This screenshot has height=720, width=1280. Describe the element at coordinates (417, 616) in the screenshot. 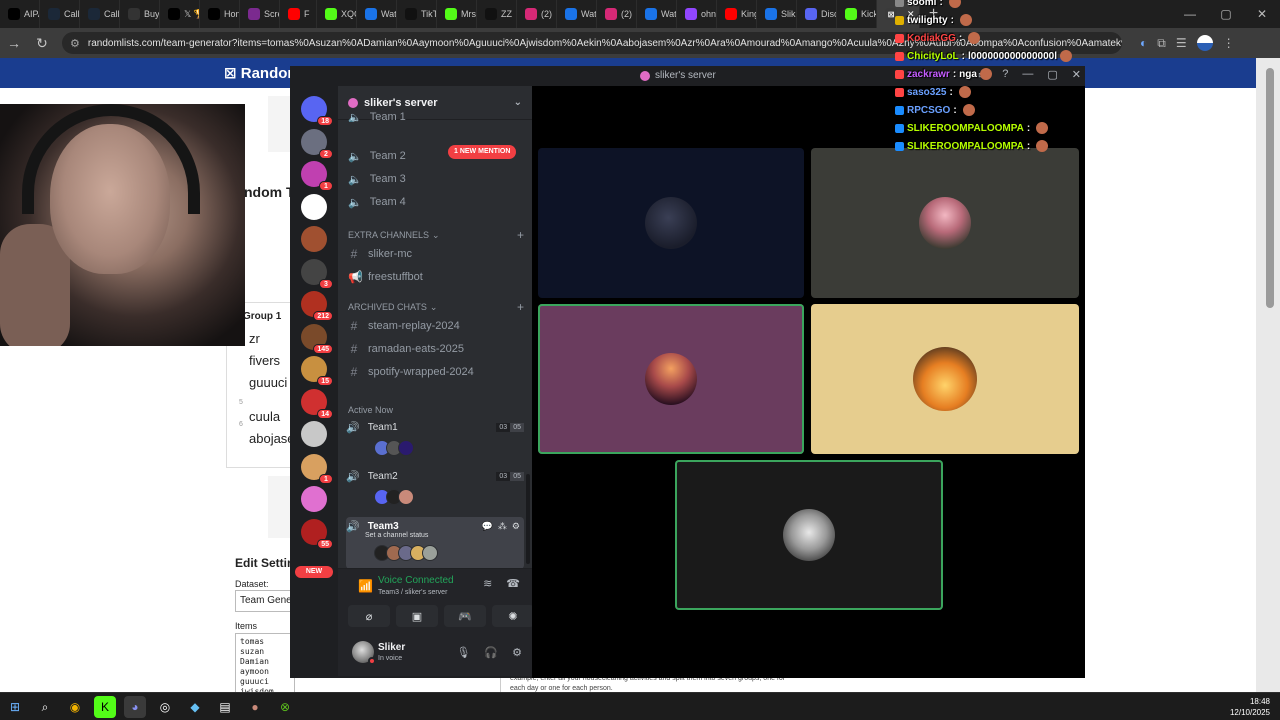

I see `screen-share-button: ▣` at that location.